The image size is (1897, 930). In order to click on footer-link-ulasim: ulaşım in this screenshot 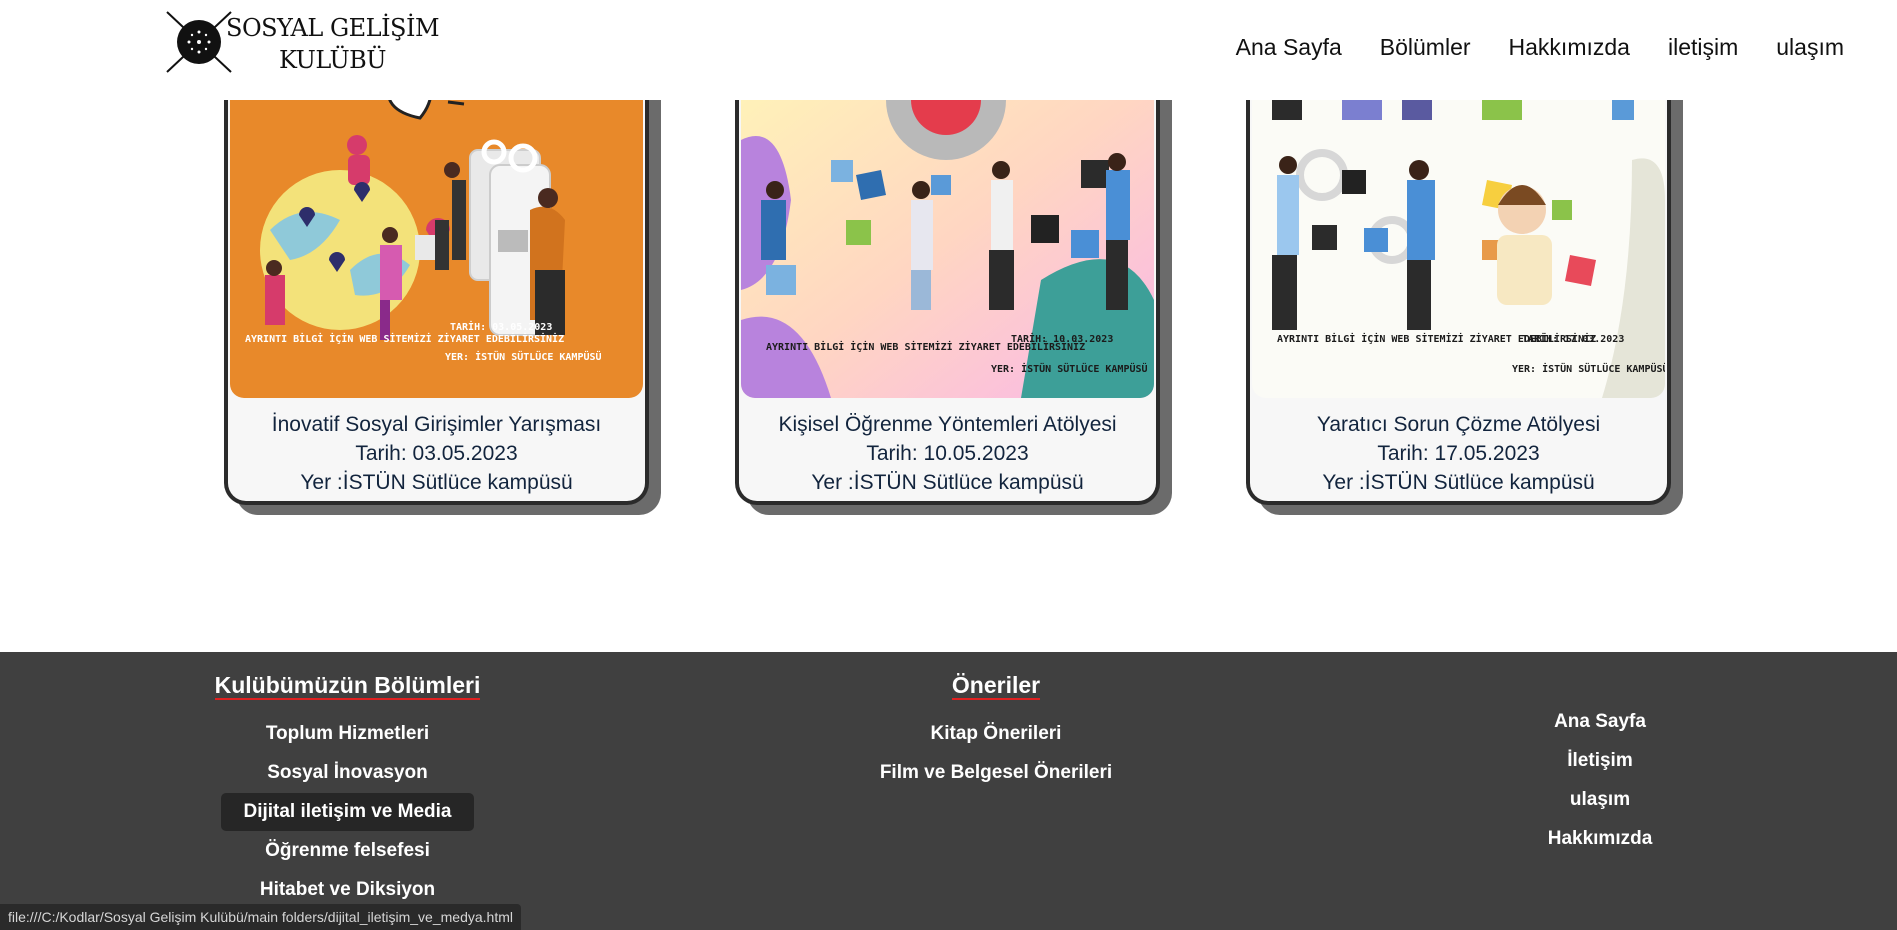, I will do `click(1600, 800)`.